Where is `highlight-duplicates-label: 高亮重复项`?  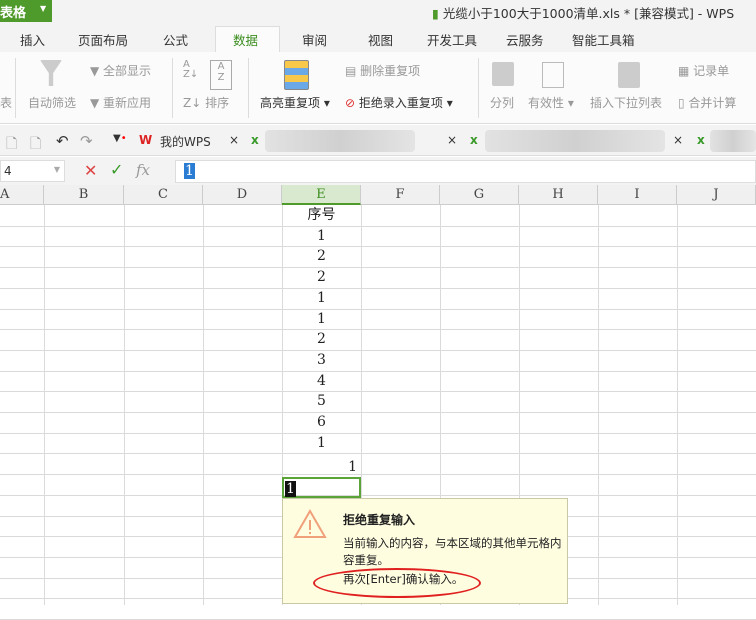 highlight-duplicates-label: 高亮重复项 is located at coordinates (290, 103).